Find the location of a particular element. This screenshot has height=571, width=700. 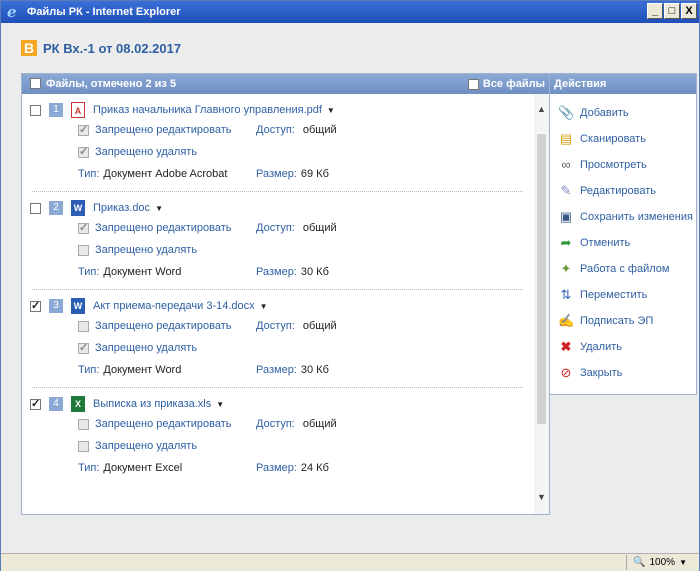

files-heading: Файлы, отмечено 2 из 5 is located at coordinates (111, 84).